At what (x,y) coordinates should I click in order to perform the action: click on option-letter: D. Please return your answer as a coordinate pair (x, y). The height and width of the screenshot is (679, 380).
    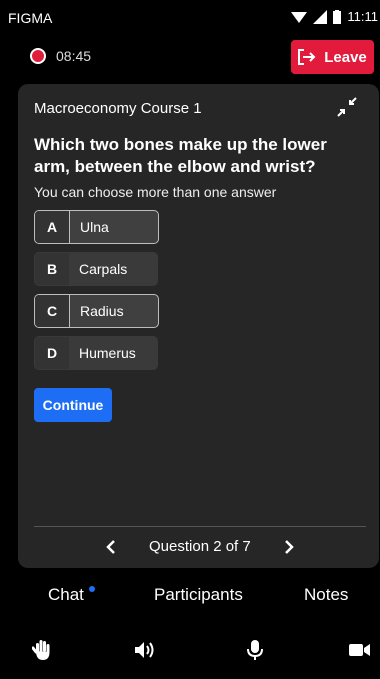
    Looking at the image, I should click on (52, 353).